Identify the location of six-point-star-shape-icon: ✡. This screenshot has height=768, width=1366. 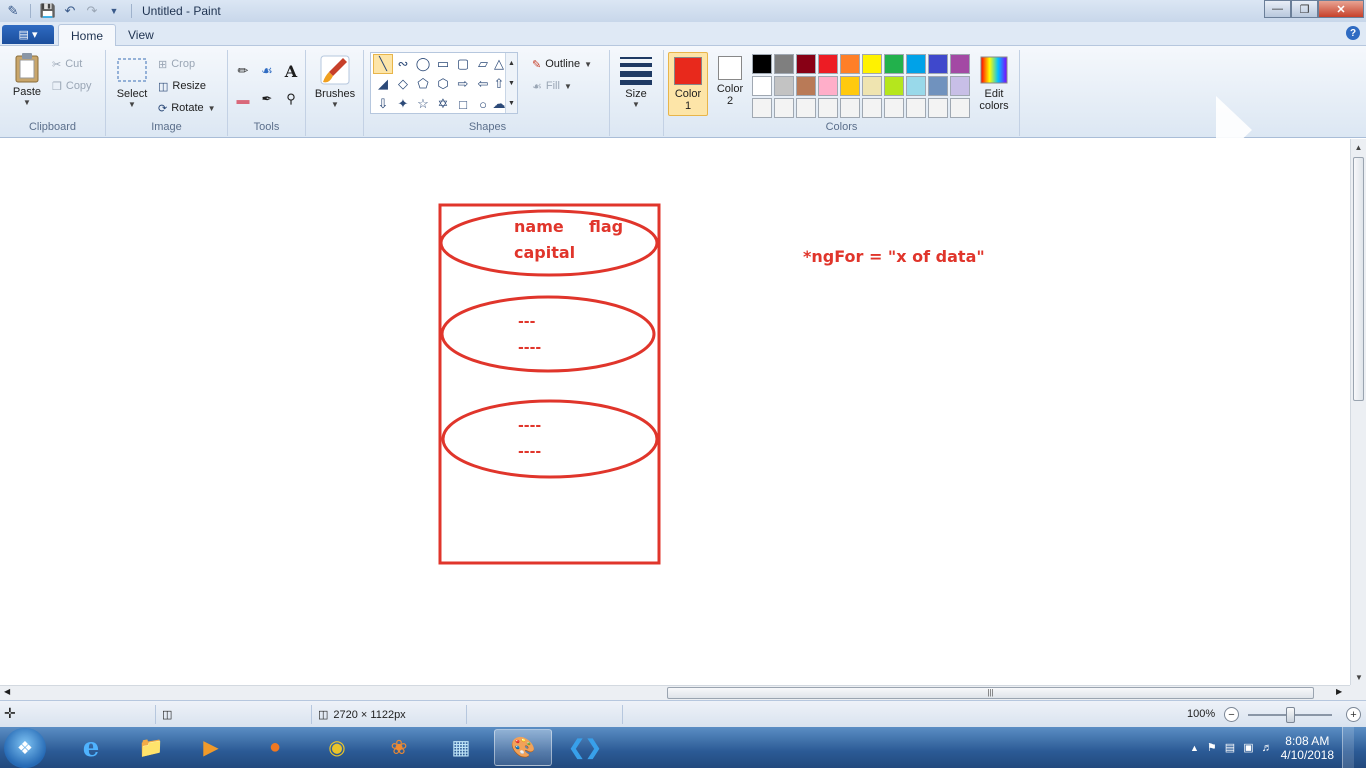
(443, 104).